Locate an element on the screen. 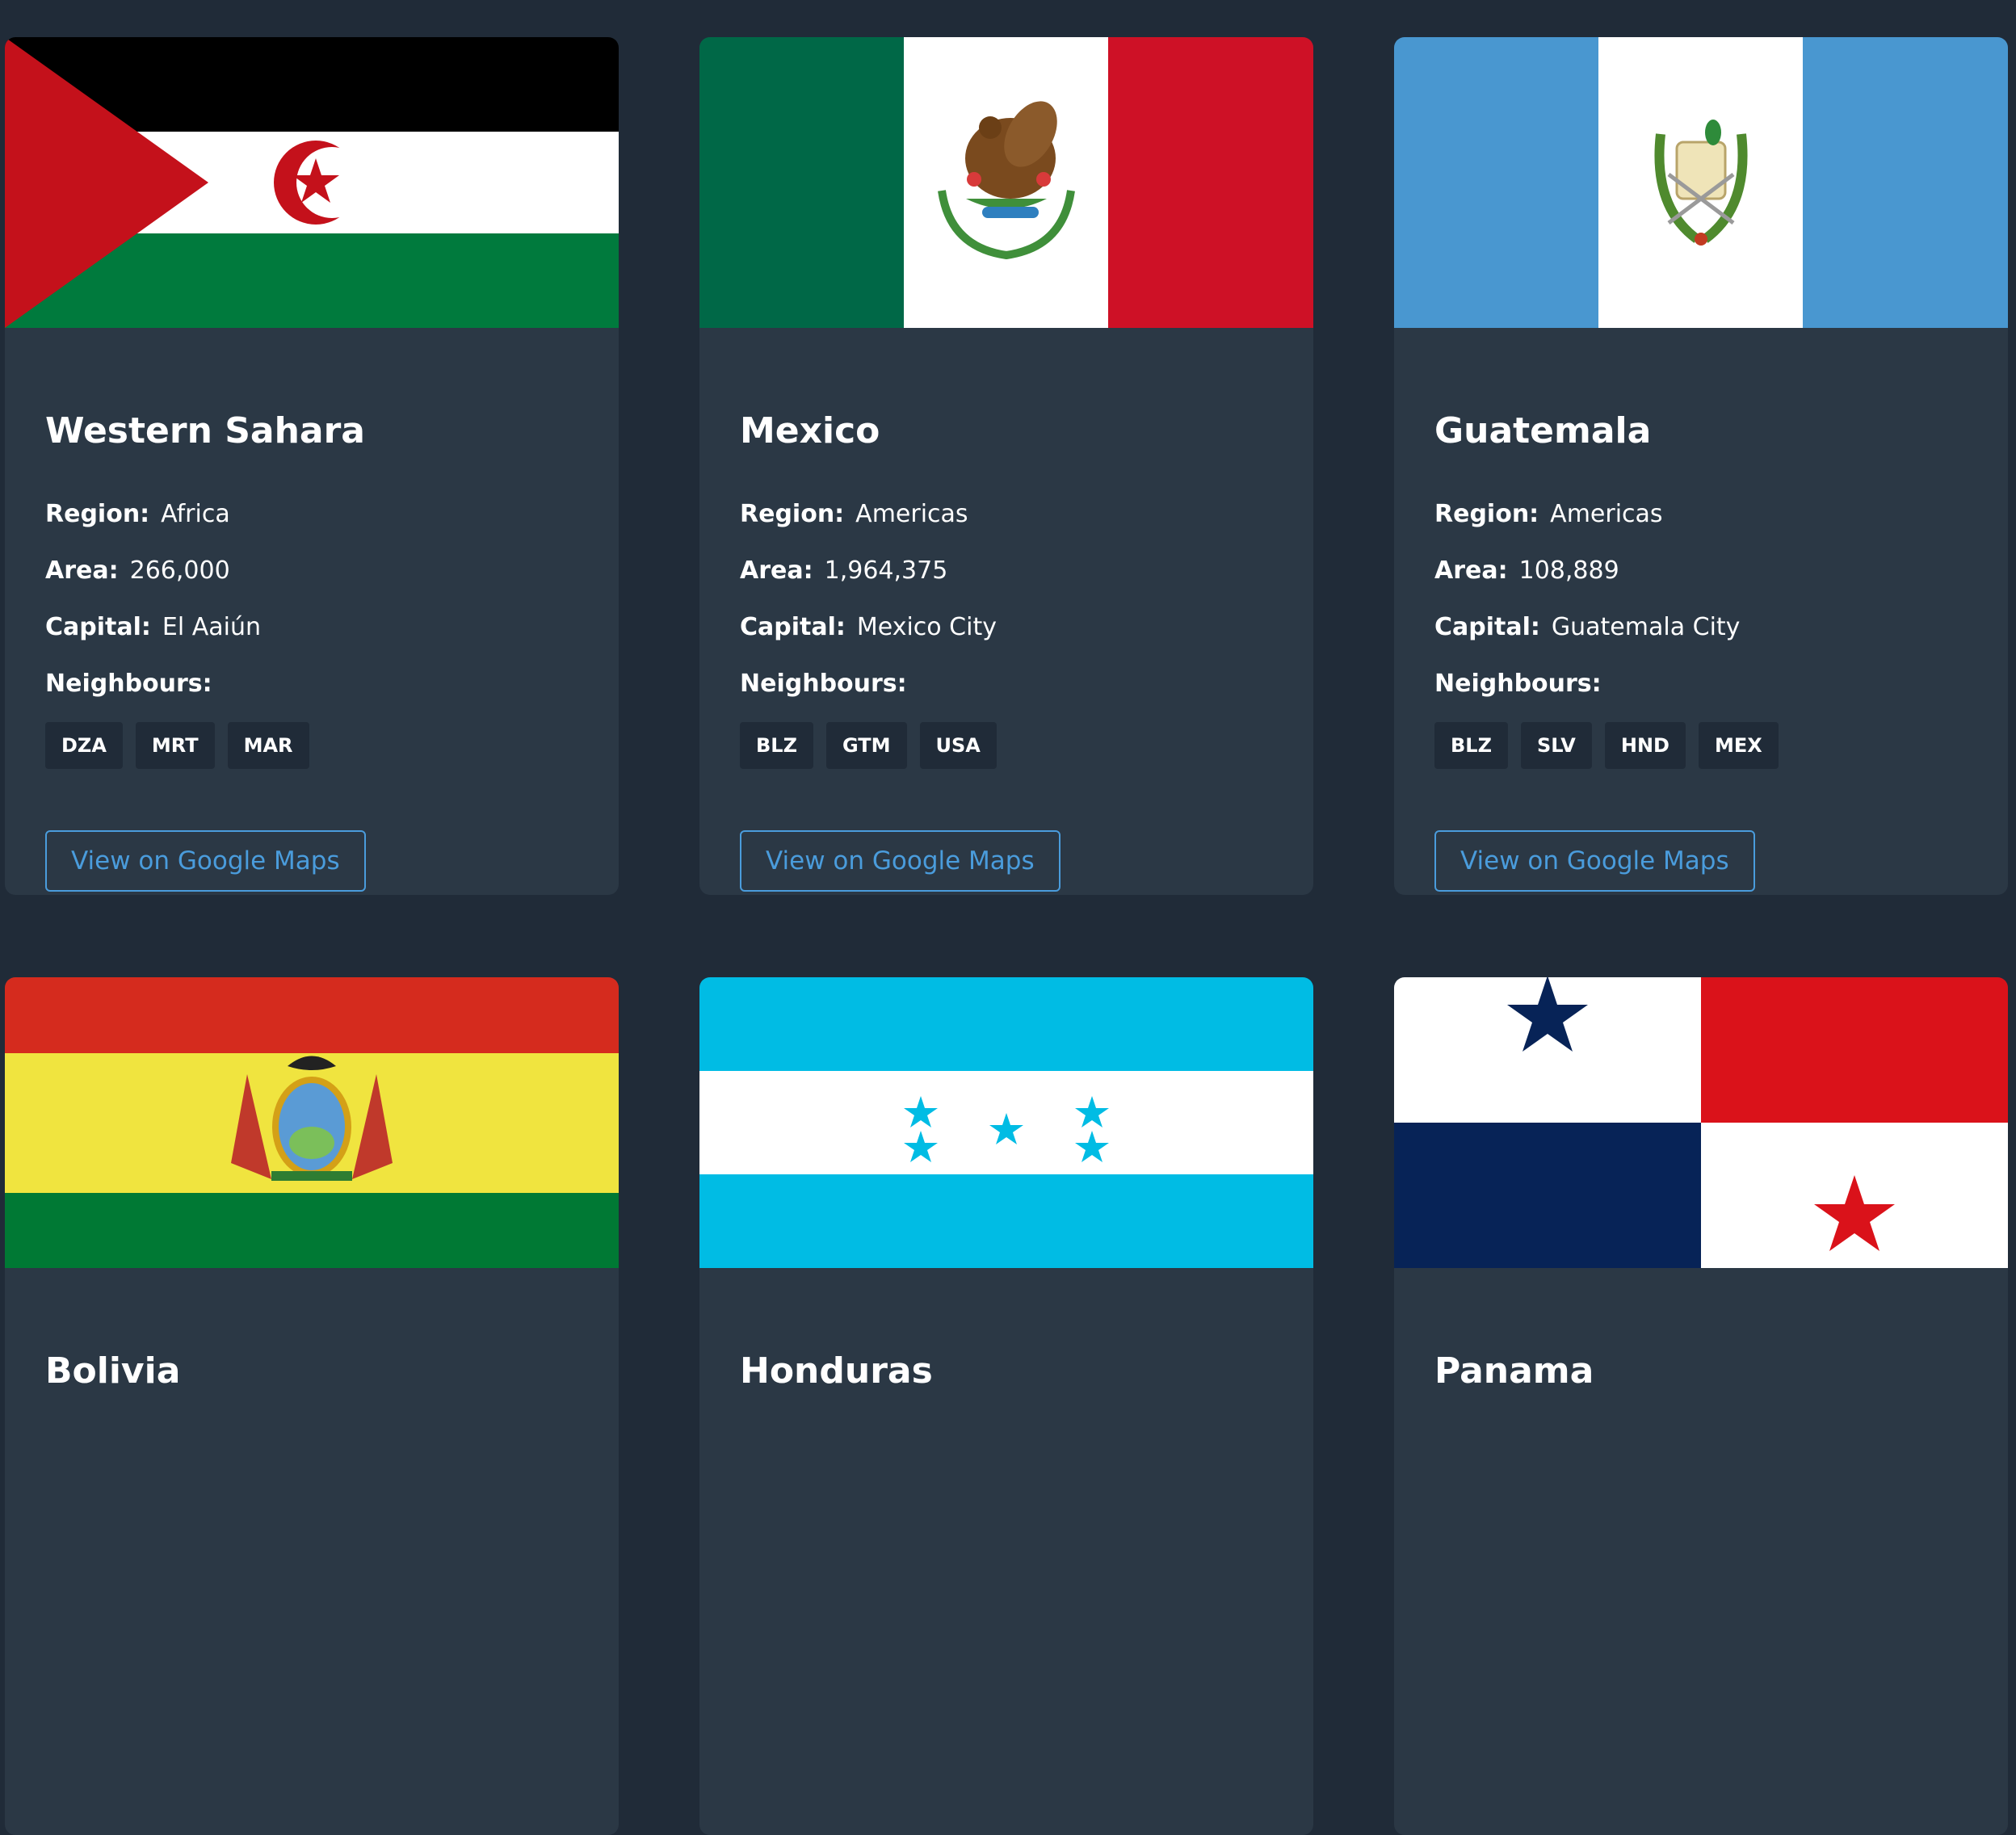  neighbour-chip: HND is located at coordinates (1645, 746).